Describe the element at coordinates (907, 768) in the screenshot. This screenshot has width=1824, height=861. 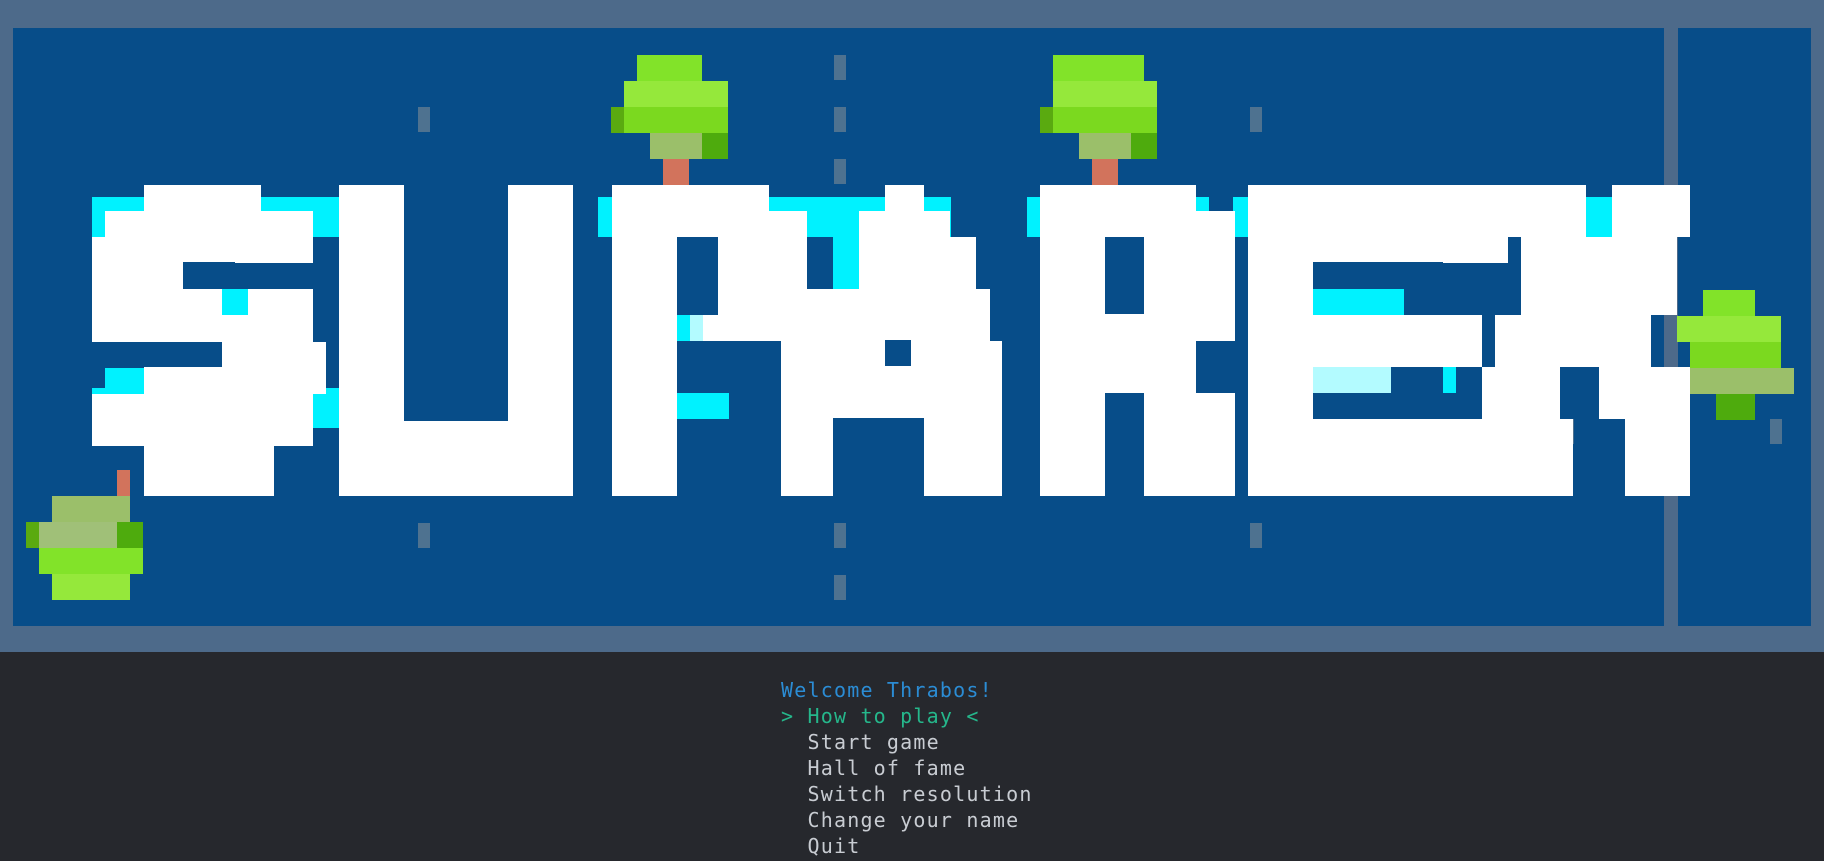
I see `menu-item-hall-of-fame: Hall of fame` at that location.